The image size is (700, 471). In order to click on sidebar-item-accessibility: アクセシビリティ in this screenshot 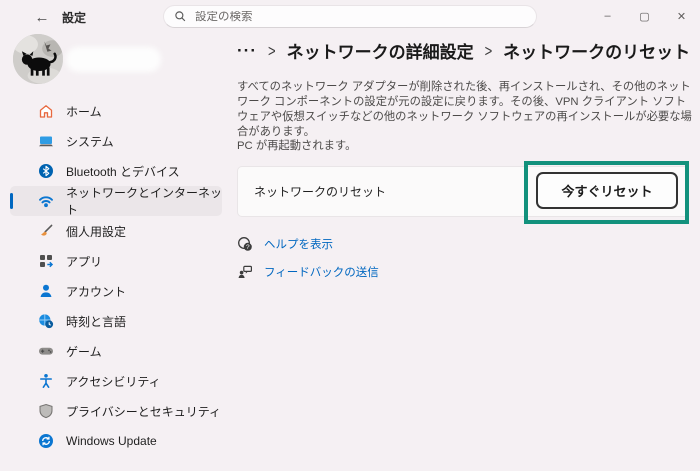, I will do `click(116, 381)`.